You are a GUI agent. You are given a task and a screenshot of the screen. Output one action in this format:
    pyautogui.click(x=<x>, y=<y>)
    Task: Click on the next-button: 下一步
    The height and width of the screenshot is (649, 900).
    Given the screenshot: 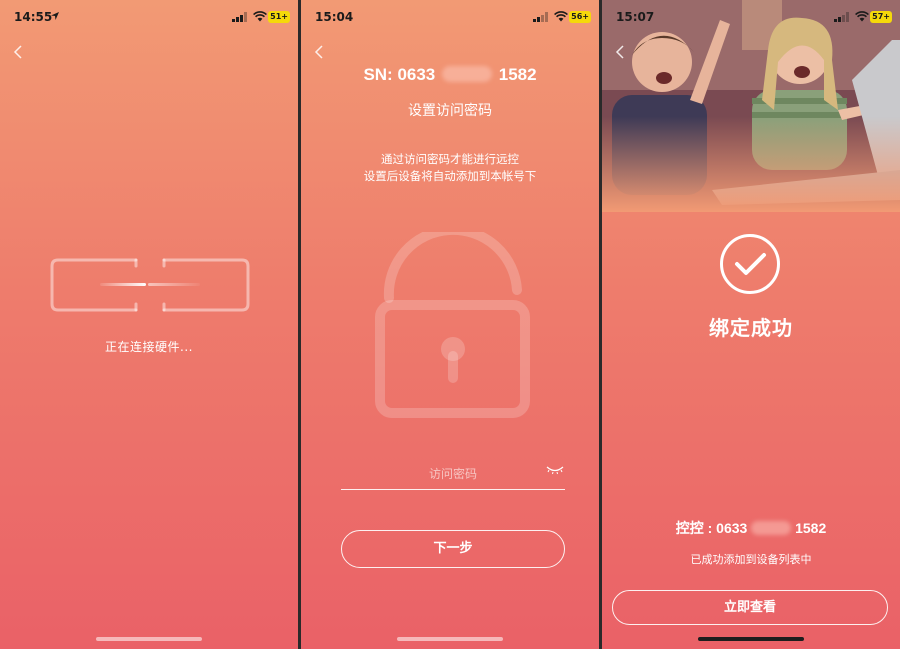 What is the action you would take?
    pyautogui.click(x=453, y=549)
    